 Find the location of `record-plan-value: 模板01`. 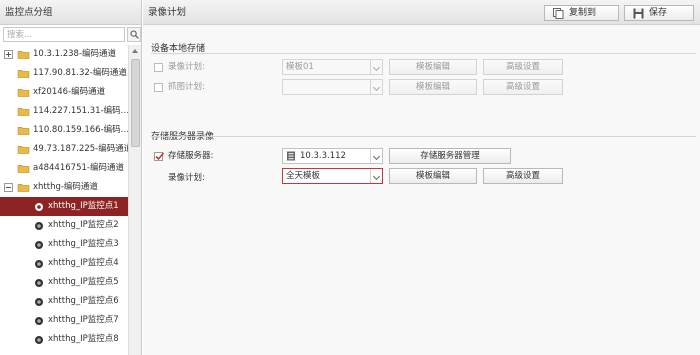

record-plan-value: 模板01 is located at coordinates (300, 67).